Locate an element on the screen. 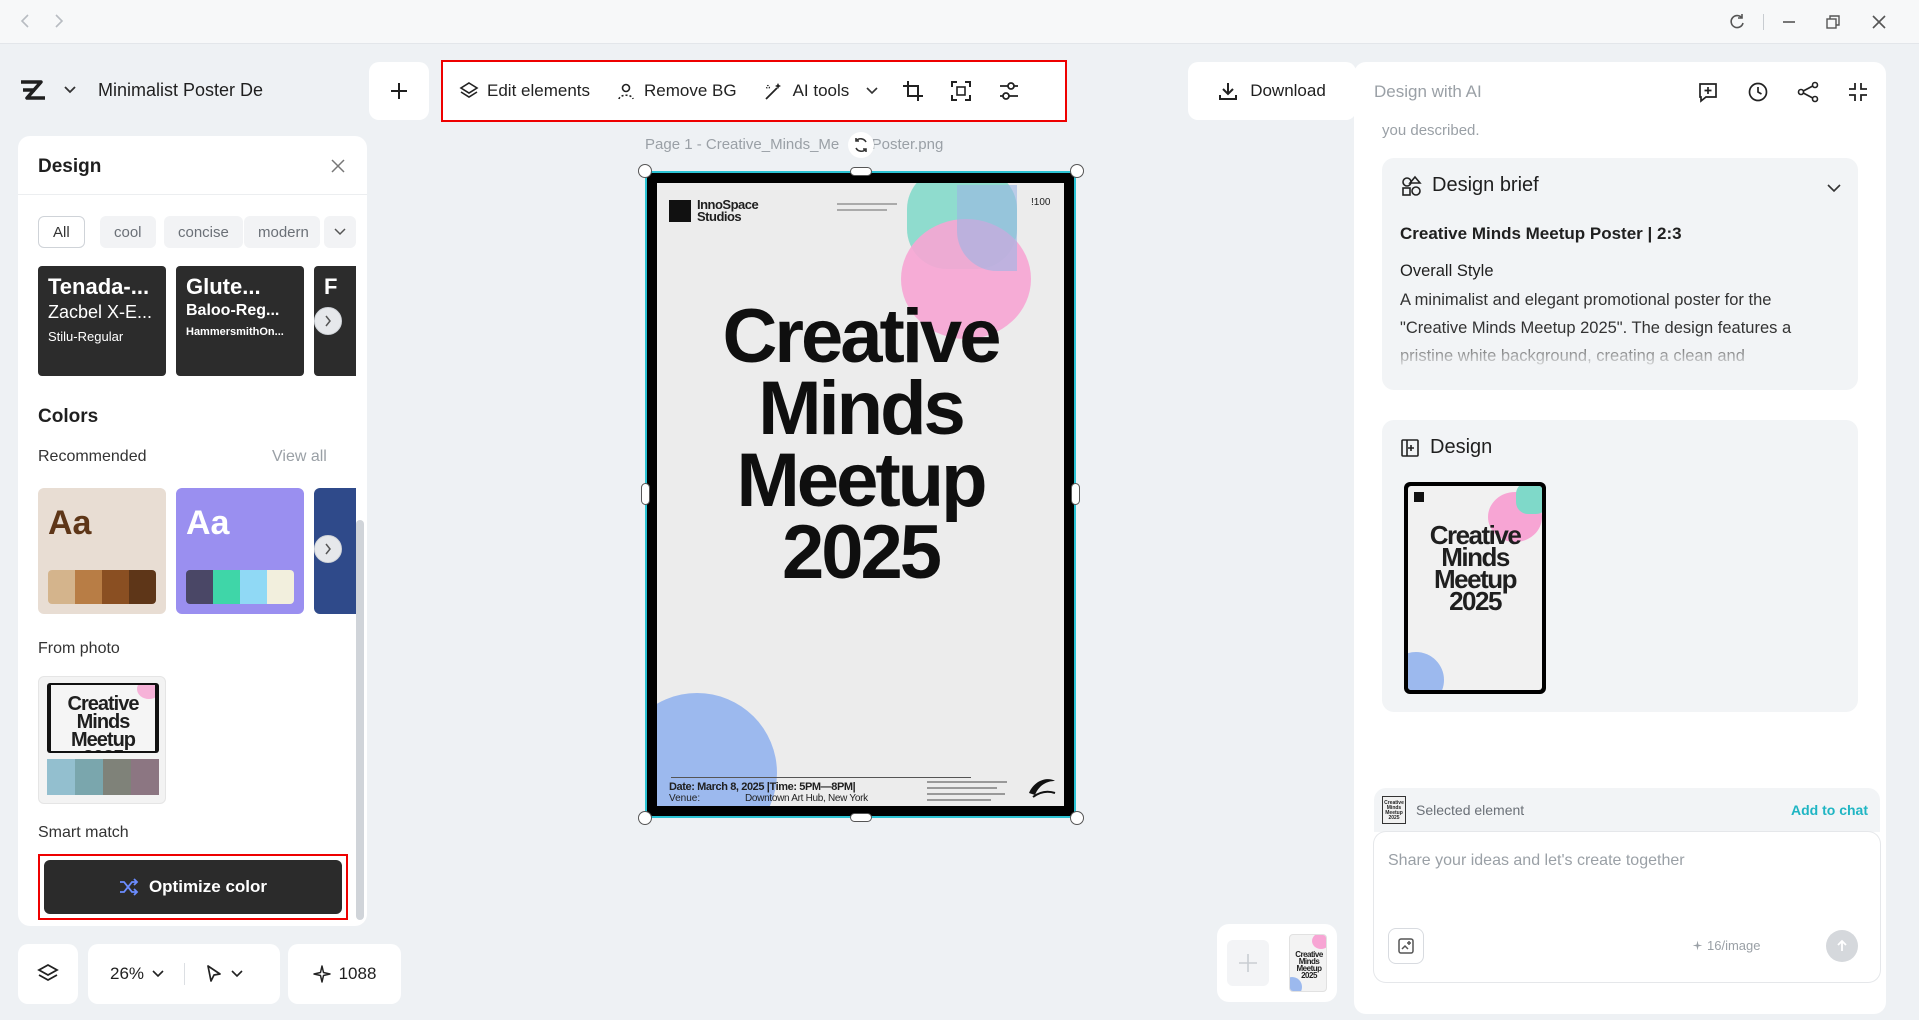  share-button is located at coordinates (1808, 92).